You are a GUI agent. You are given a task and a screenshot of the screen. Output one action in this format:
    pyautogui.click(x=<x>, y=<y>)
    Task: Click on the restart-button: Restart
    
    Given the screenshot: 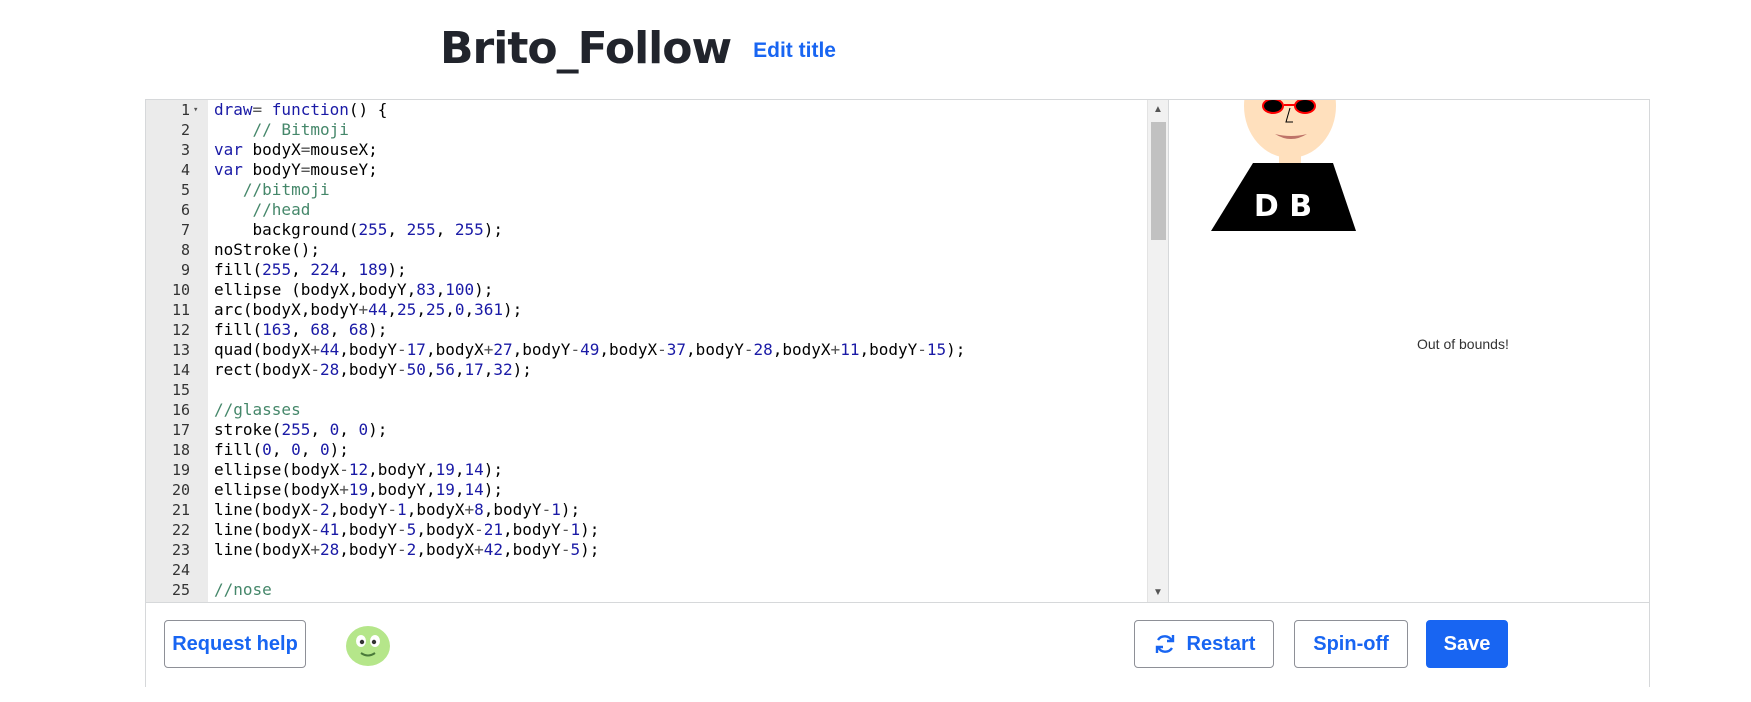 What is the action you would take?
    pyautogui.click(x=1204, y=644)
    